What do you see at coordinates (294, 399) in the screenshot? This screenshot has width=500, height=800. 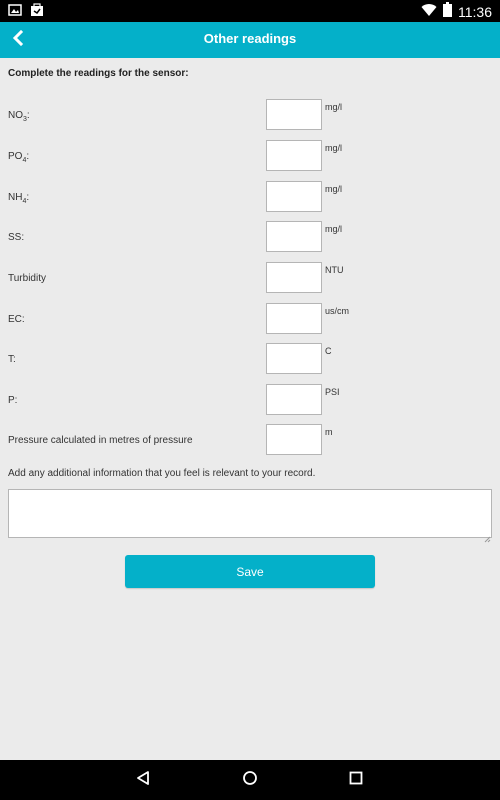 I see `p-input` at bounding box center [294, 399].